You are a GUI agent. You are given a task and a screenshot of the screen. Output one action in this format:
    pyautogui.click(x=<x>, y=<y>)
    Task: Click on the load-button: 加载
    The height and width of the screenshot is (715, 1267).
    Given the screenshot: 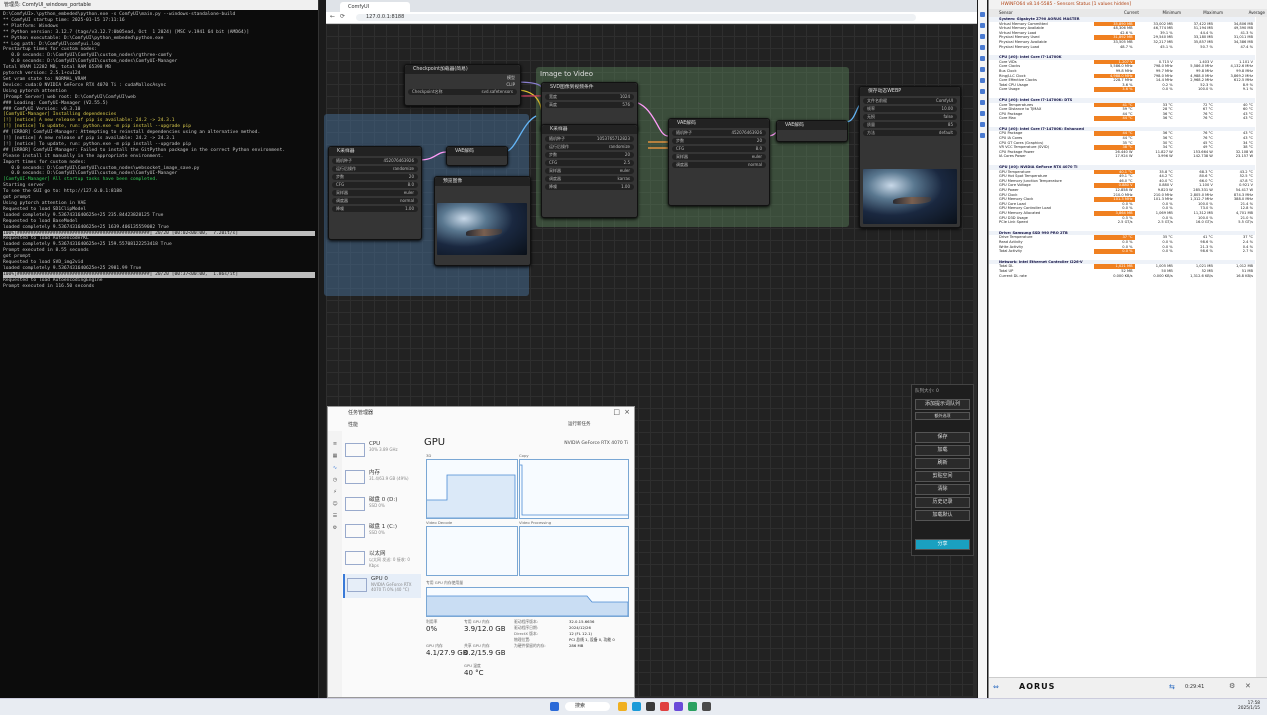 What is the action you would take?
    pyautogui.click(x=942, y=450)
    